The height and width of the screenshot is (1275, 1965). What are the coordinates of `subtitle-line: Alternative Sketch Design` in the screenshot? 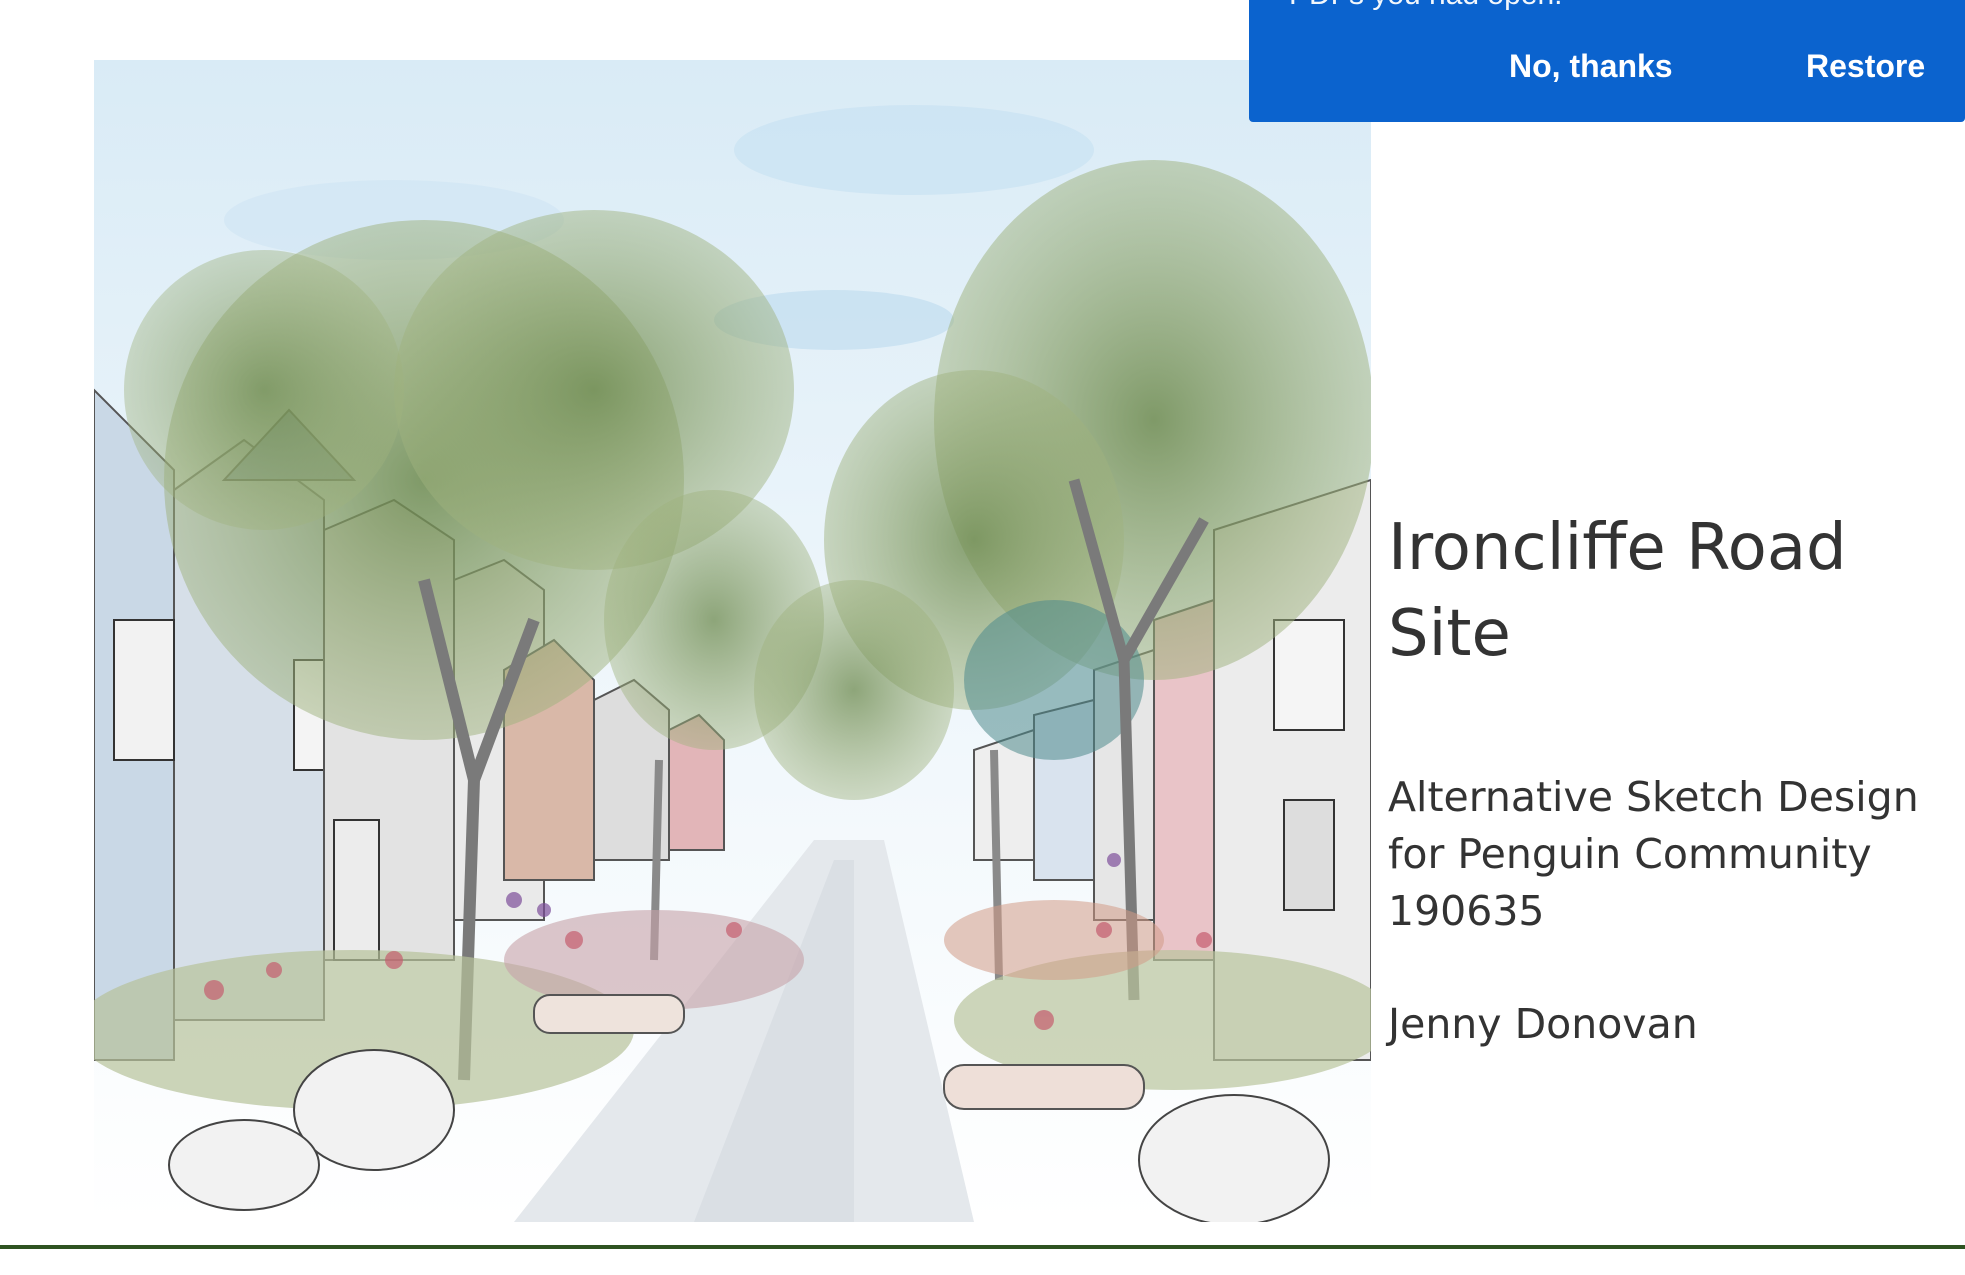 It's located at (1653, 797).